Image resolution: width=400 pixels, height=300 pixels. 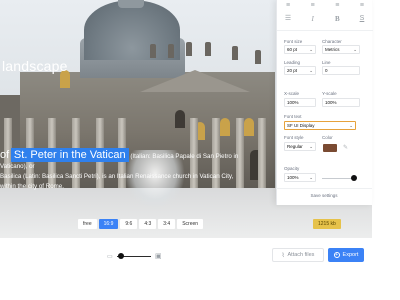 What do you see at coordinates (120, 256) in the screenshot?
I see `zoom-slider-thumb` at bounding box center [120, 256].